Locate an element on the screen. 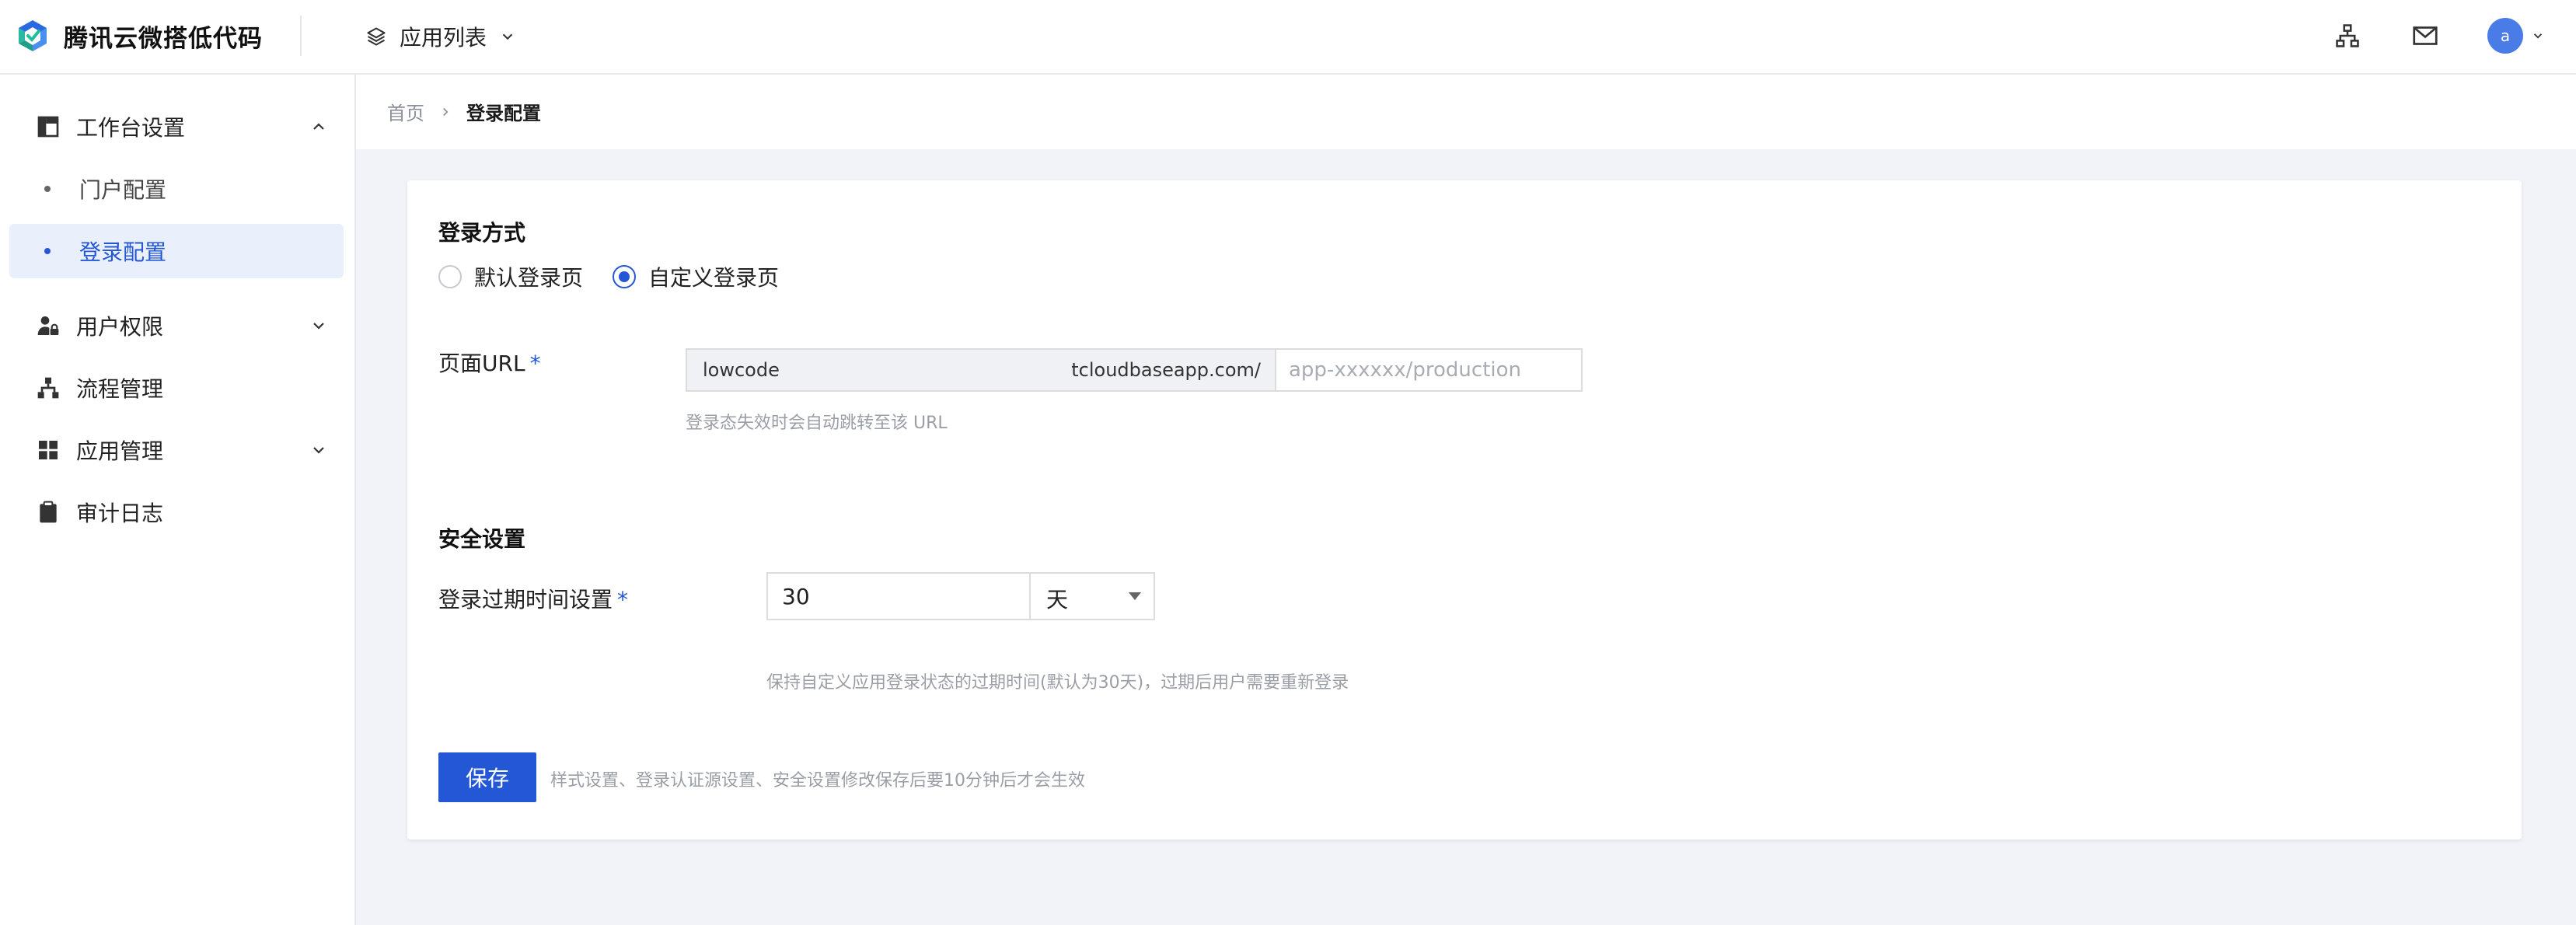  page-url-label: 页面URL * is located at coordinates (490, 362).